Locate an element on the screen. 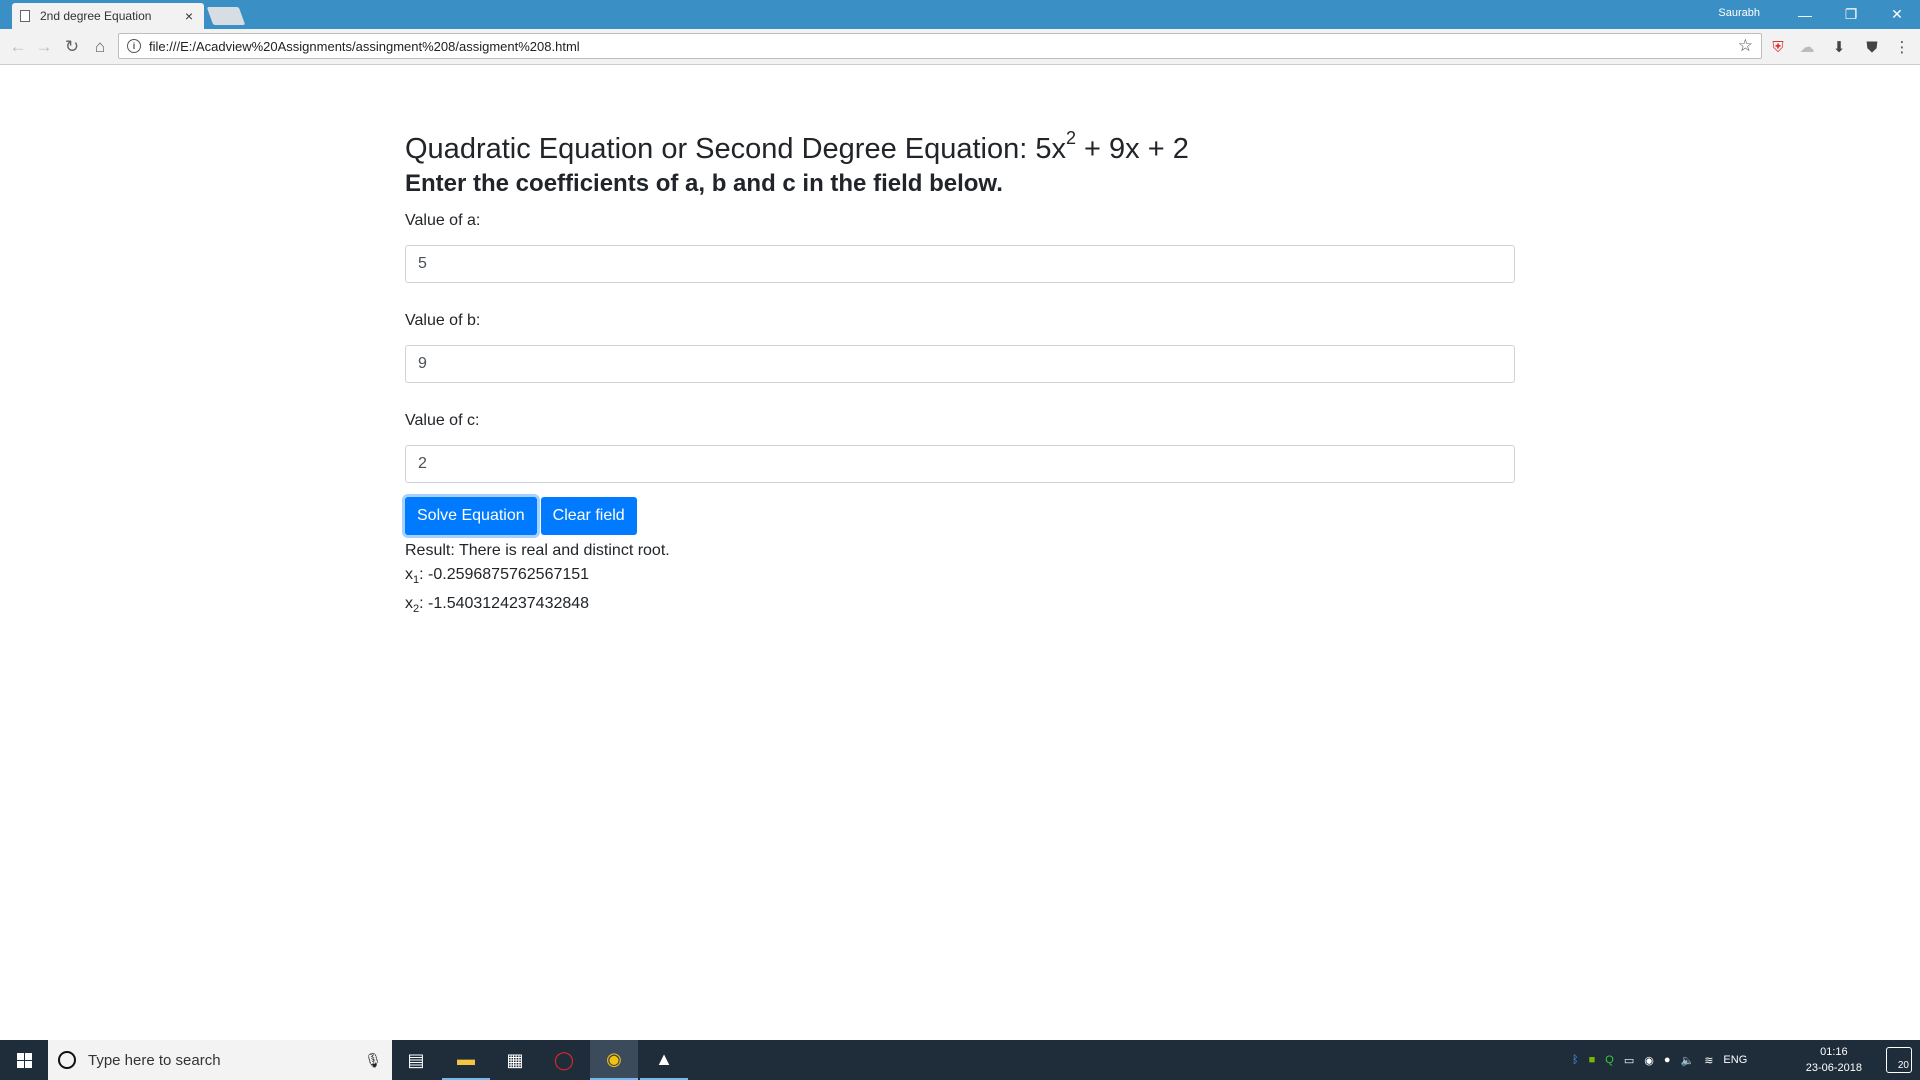  field-a-input is located at coordinates (960, 264).